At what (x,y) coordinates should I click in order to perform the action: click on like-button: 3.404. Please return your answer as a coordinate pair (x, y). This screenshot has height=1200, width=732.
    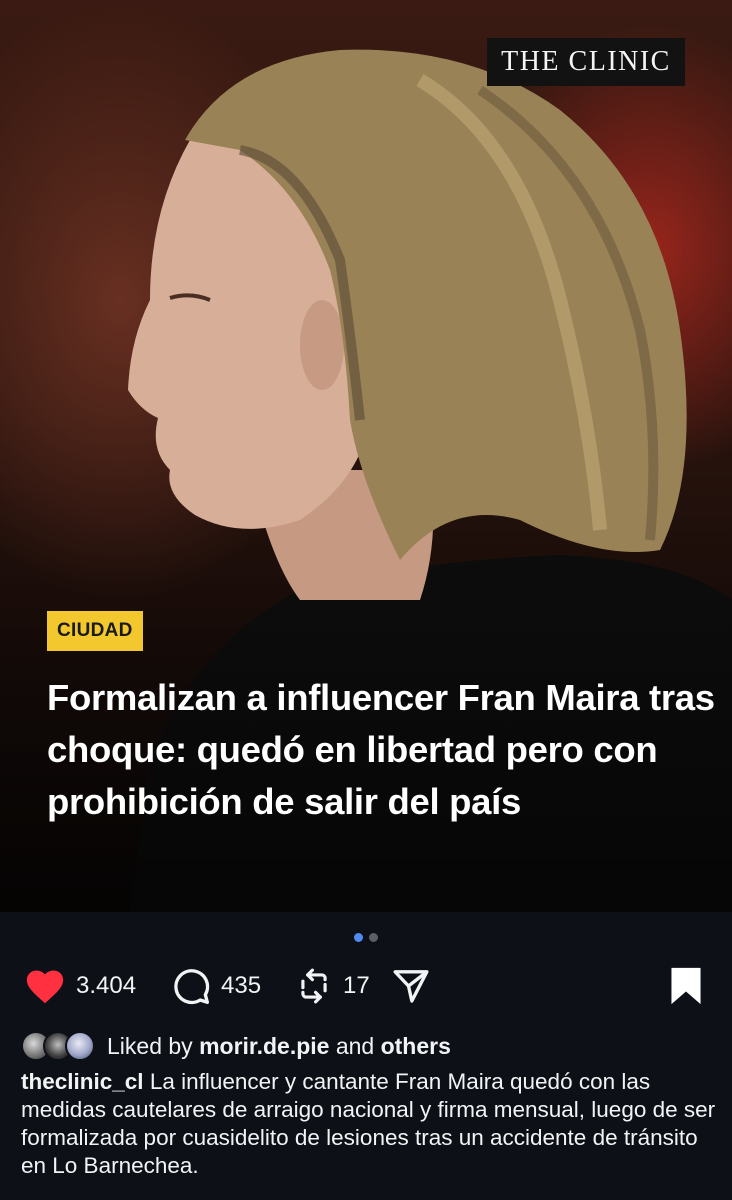
    Looking at the image, I should click on (80, 986).